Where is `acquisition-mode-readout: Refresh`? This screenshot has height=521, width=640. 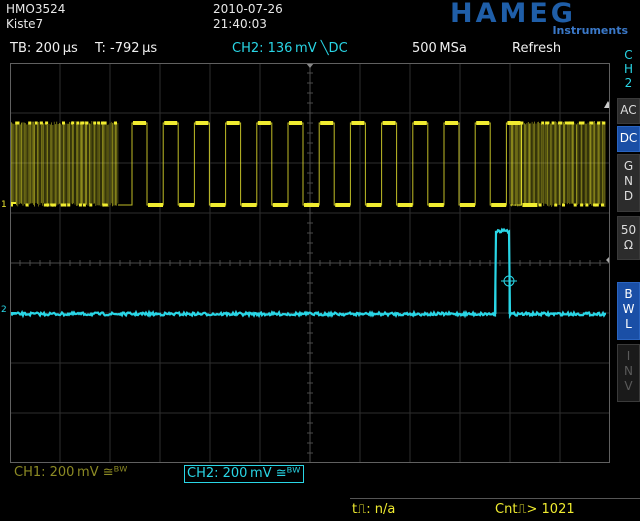 acquisition-mode-readout: Refresh is located at coordinates (536, 49).